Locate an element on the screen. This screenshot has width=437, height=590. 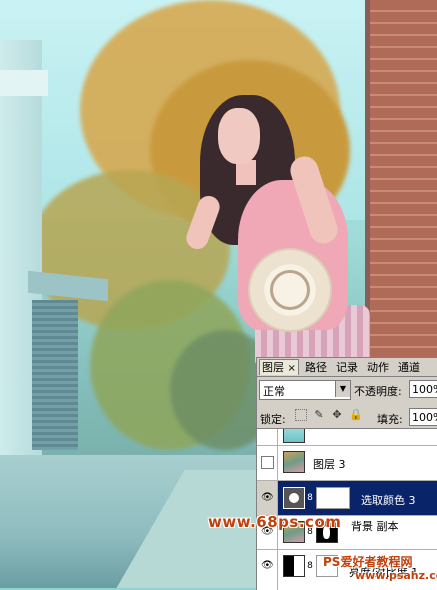
layer-row is located at coordinates (347, 437).